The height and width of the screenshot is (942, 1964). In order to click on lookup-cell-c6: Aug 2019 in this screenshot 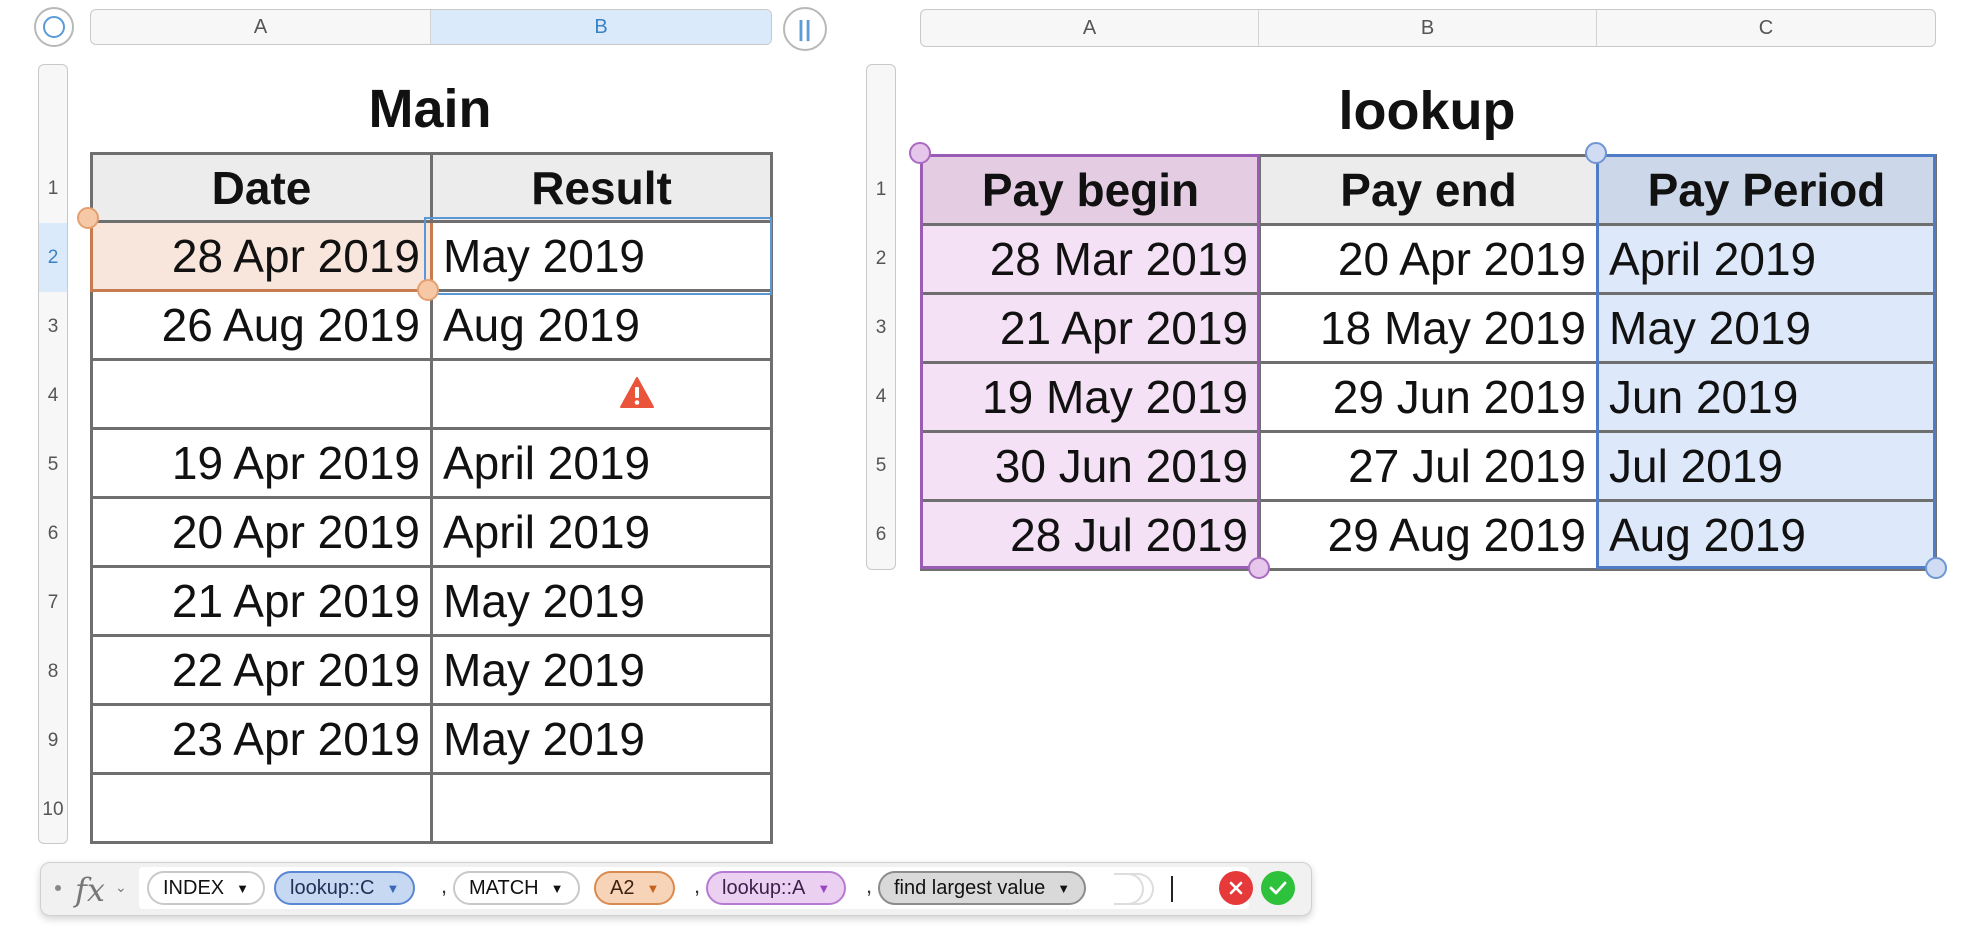, I will do `click(1766, 535)`.